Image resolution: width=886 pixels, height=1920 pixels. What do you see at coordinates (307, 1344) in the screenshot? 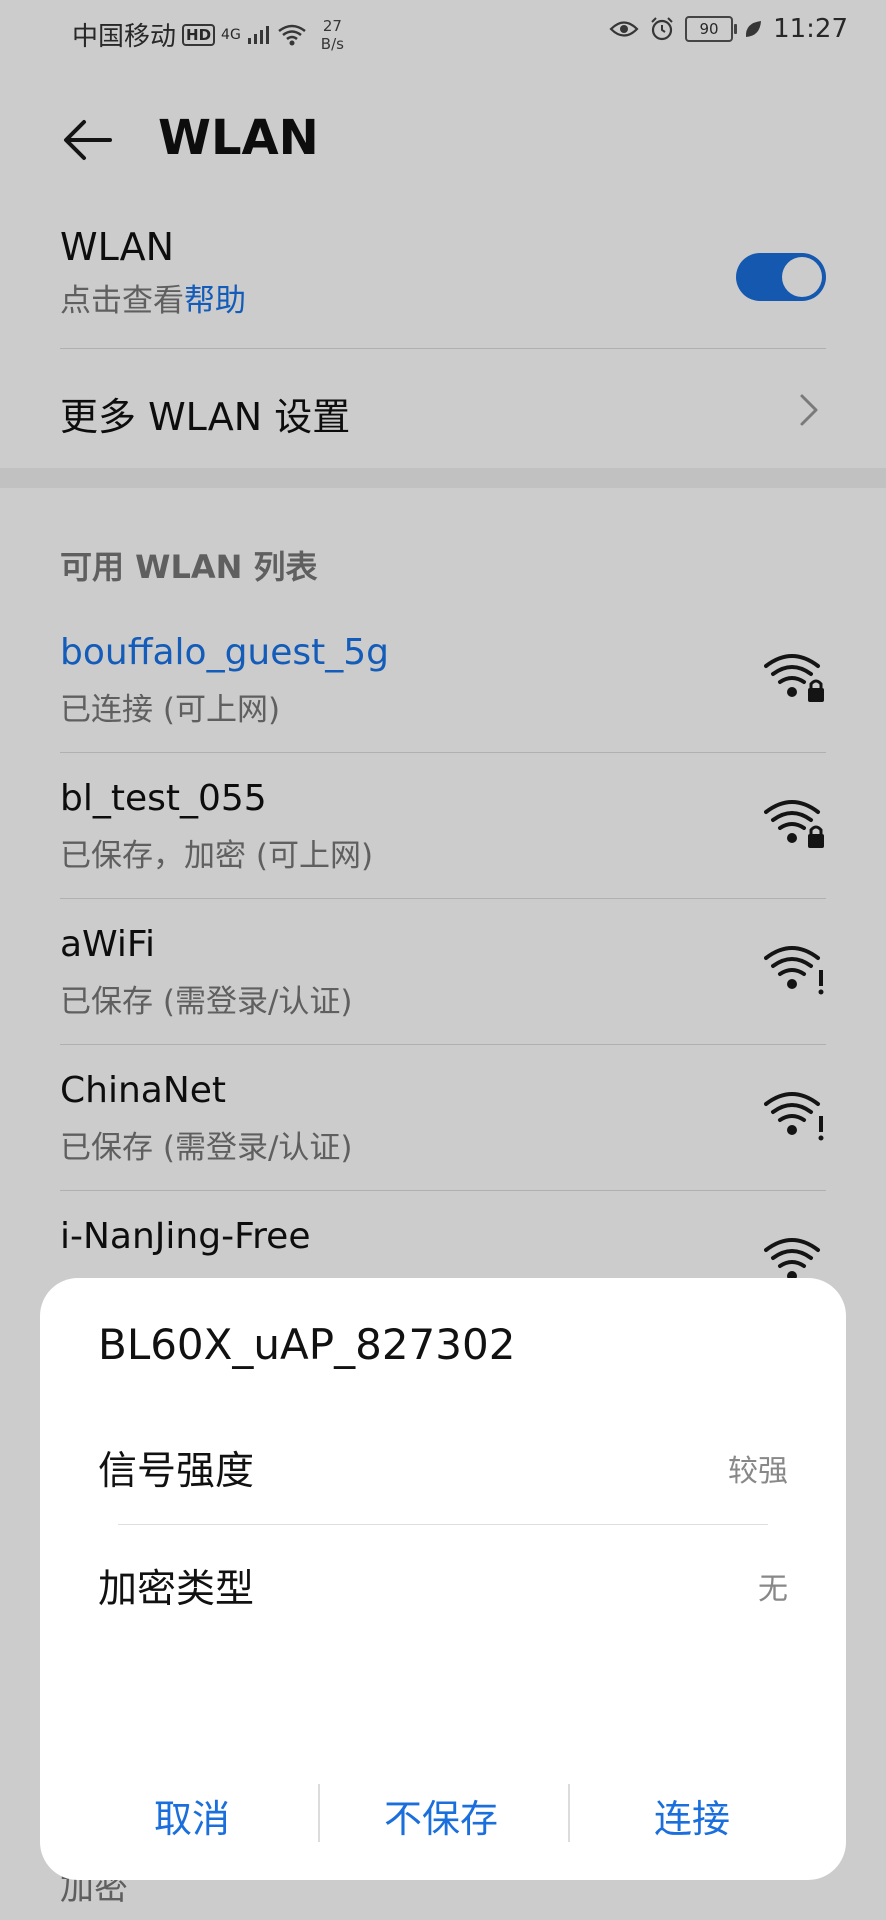
I see `dialog-title: BL60X_uAP_827302` at bounding box center [307, 1344].